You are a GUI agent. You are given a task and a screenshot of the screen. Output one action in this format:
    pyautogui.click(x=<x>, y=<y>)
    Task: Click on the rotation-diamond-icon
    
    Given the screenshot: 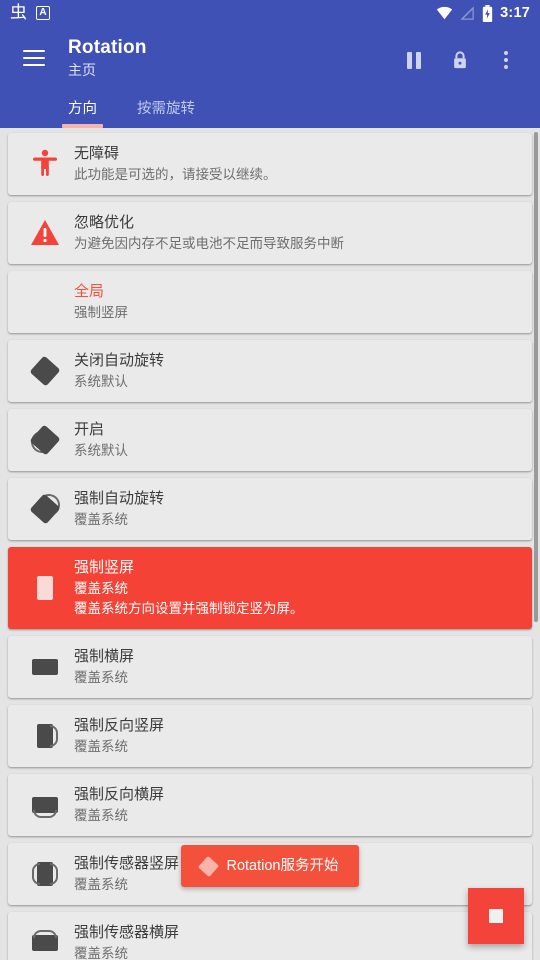 What is the action you would take?
    pyautogui.click(x=209, y=866)
    